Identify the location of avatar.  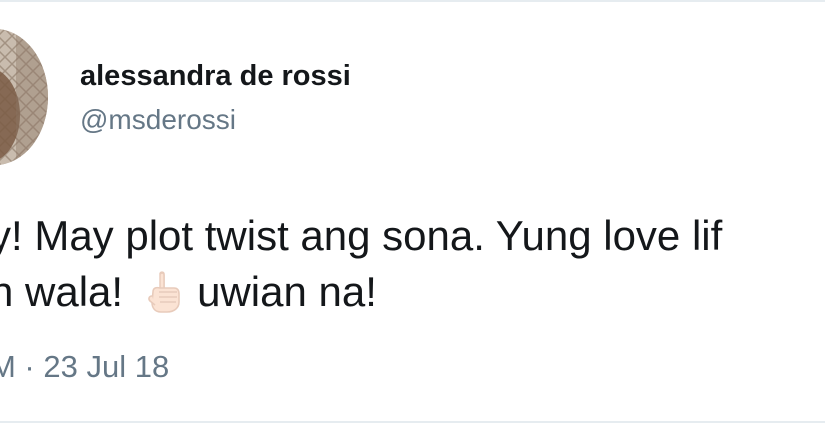
(24, 97).